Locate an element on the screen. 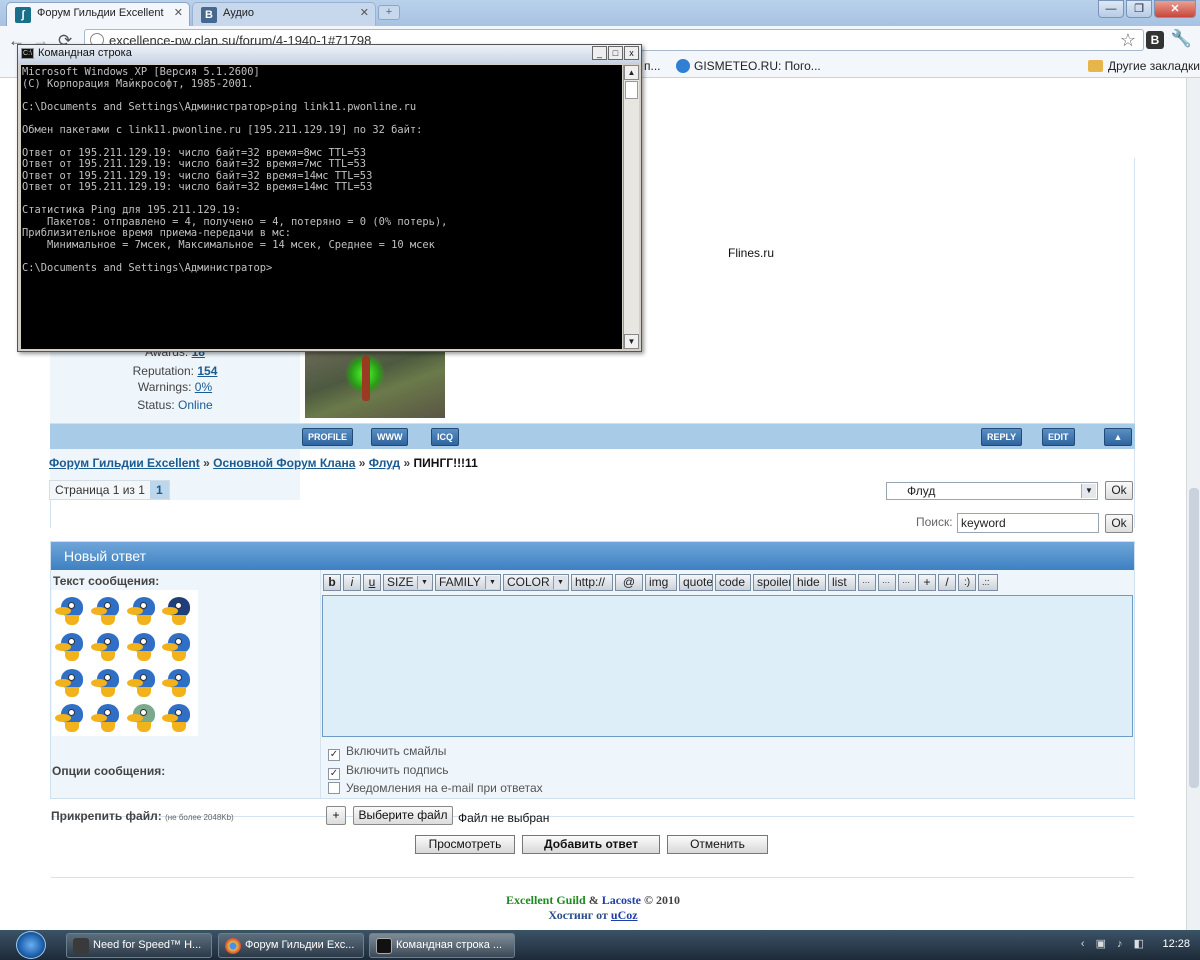 The image size is (1200, 960). page-number: 1 is located at coordinates (159, 490).